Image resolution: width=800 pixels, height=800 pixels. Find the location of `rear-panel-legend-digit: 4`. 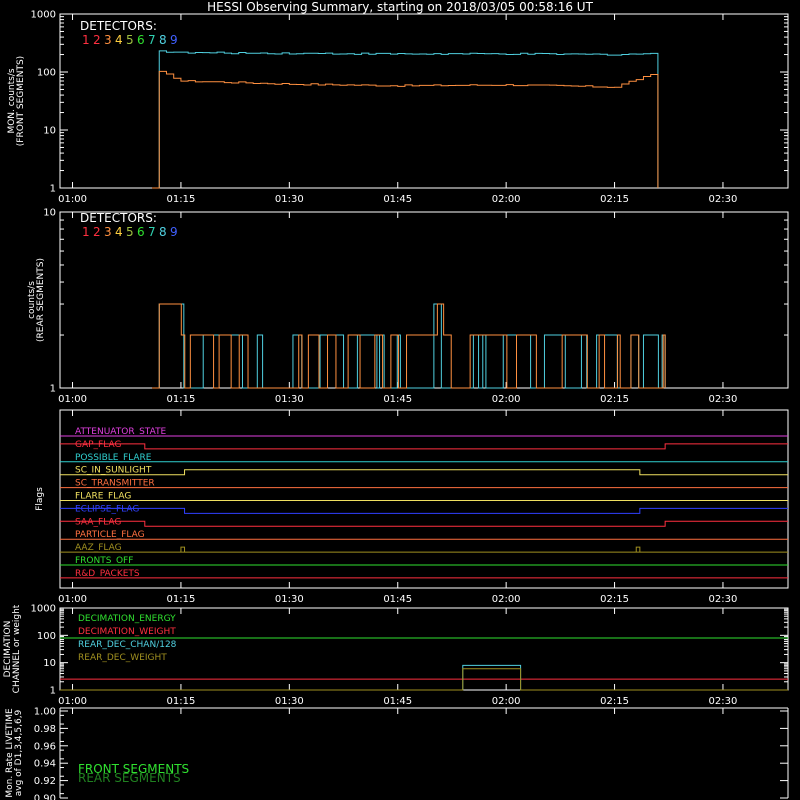

rear-panel-legend-digit: 4 is located at coordinates (119, 232).